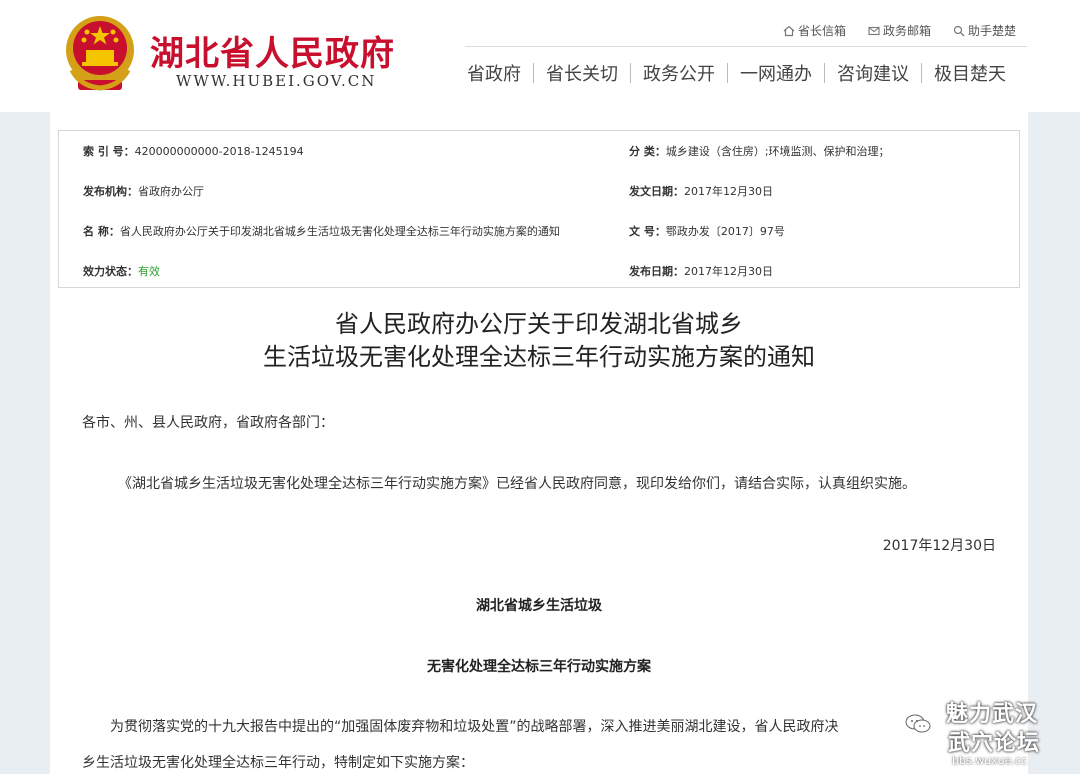  I want to click on meta-label: 发布日期：, so click(656, 271).